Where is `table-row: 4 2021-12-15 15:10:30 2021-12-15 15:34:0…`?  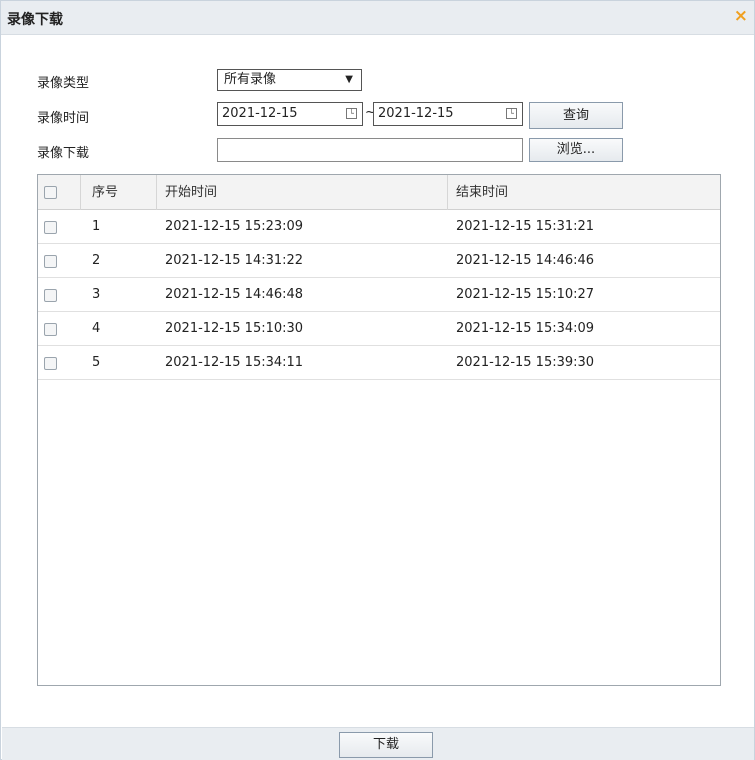
table-row: 4 2021-12-15 15:10:30 2021-12-15 15:34:0… is located at coordinates (379, 329).